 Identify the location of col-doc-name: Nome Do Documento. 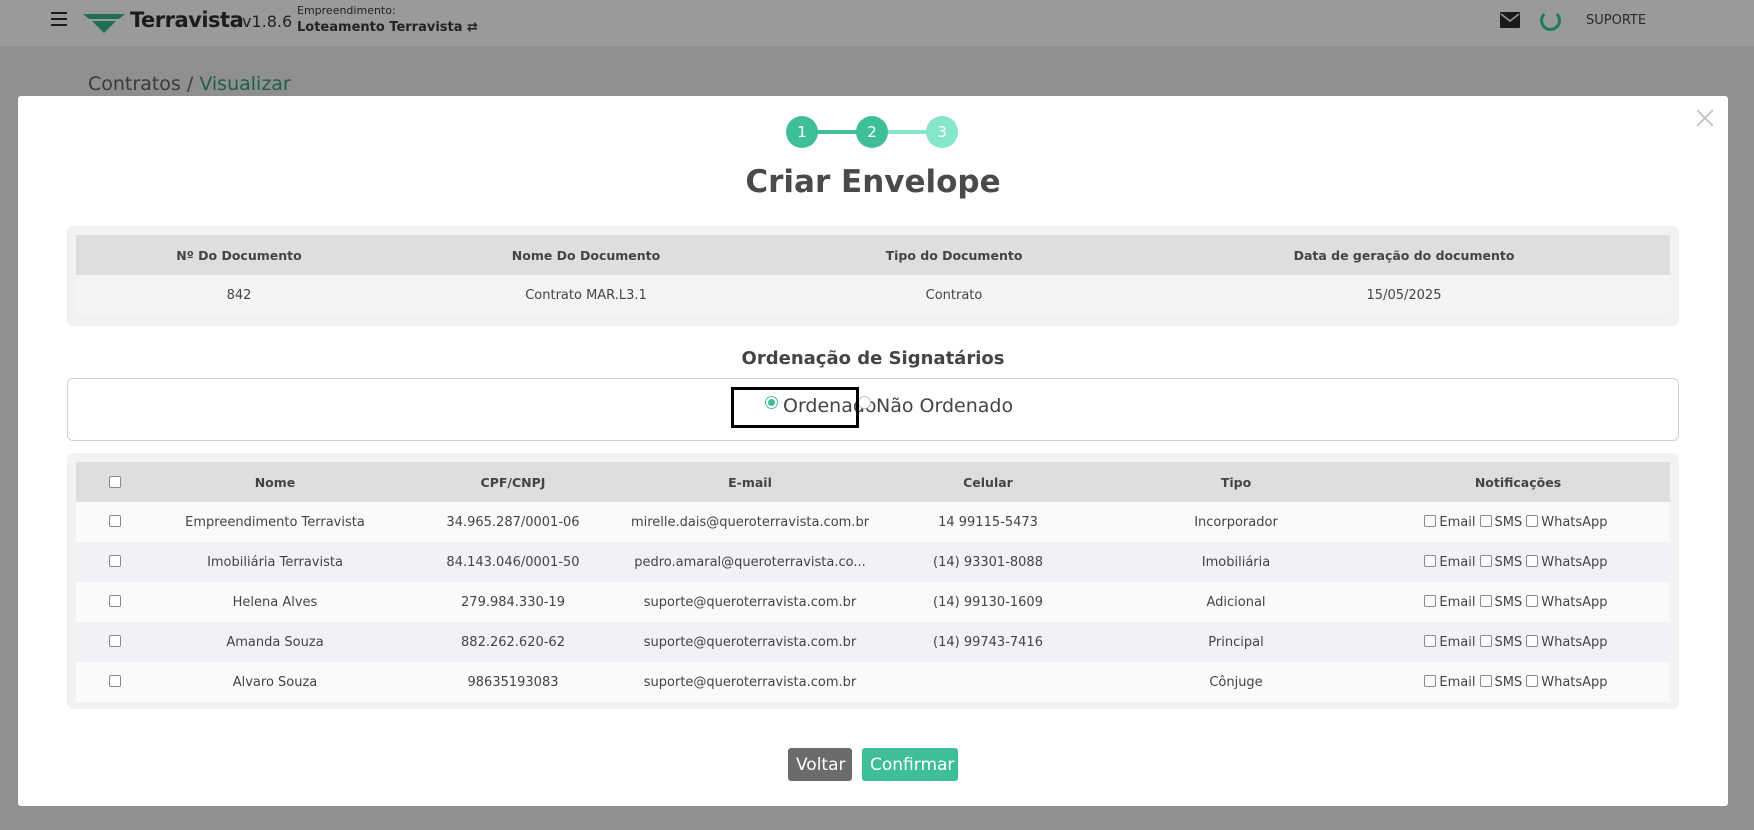
(586, 255).